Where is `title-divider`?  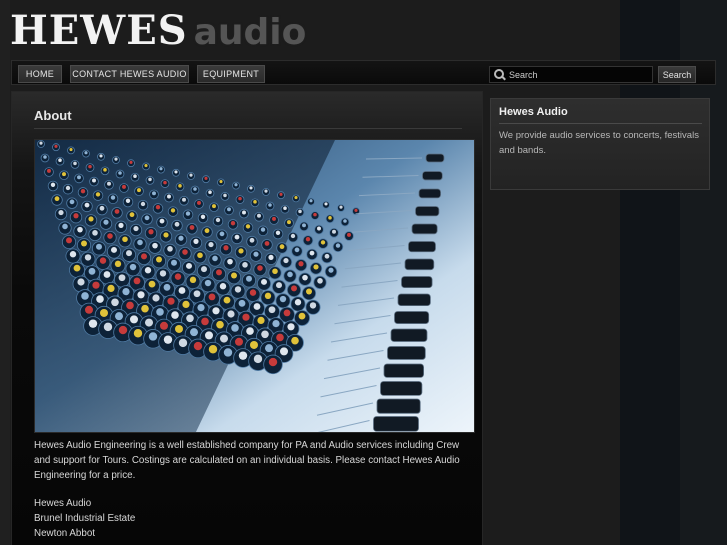 title-divider is located at coordinates (248, 128).